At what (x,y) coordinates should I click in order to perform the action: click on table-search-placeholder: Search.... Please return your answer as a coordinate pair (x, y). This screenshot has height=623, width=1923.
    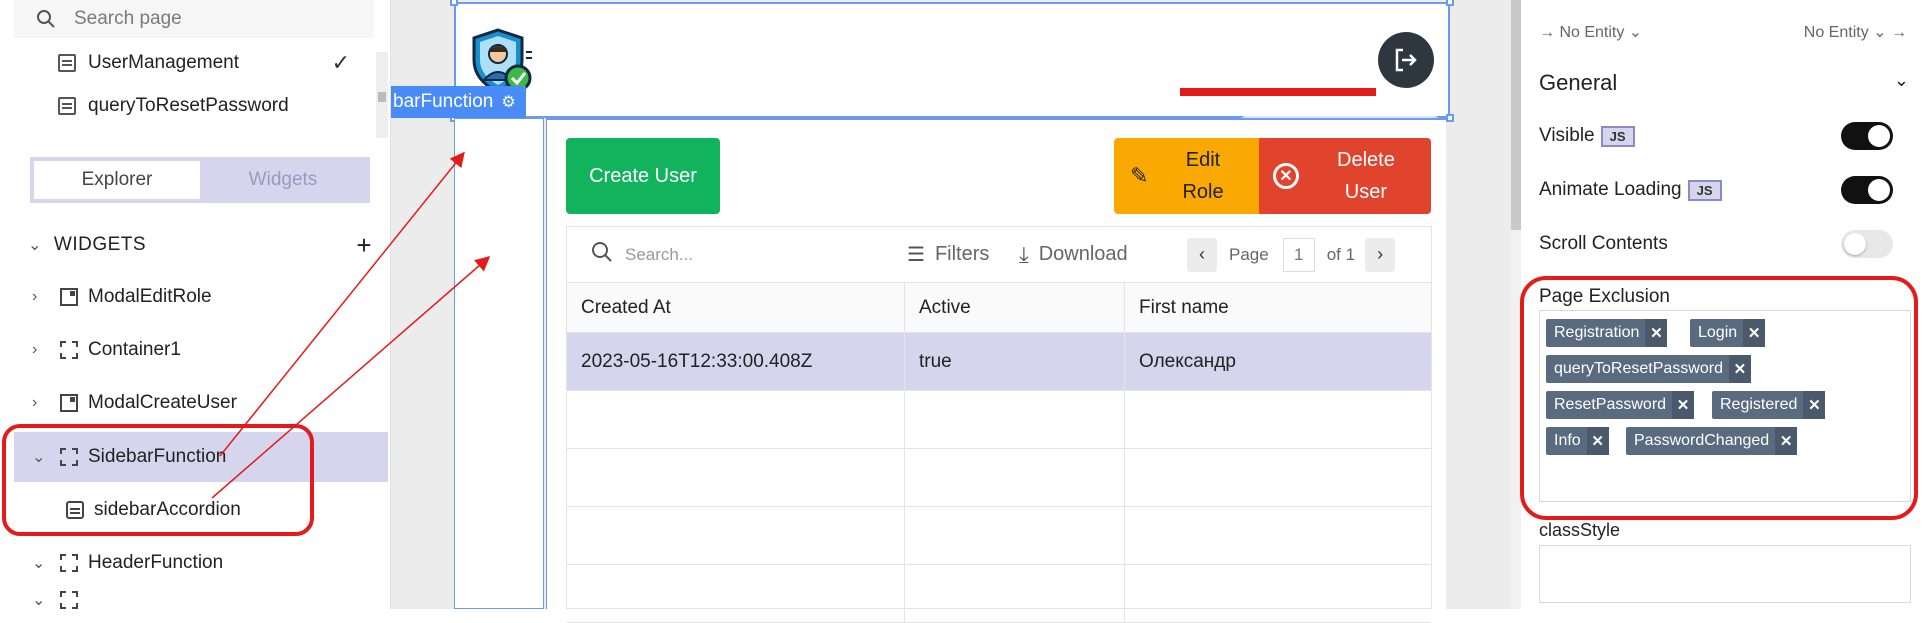
    Looking at the image, I should click on (659, 255).